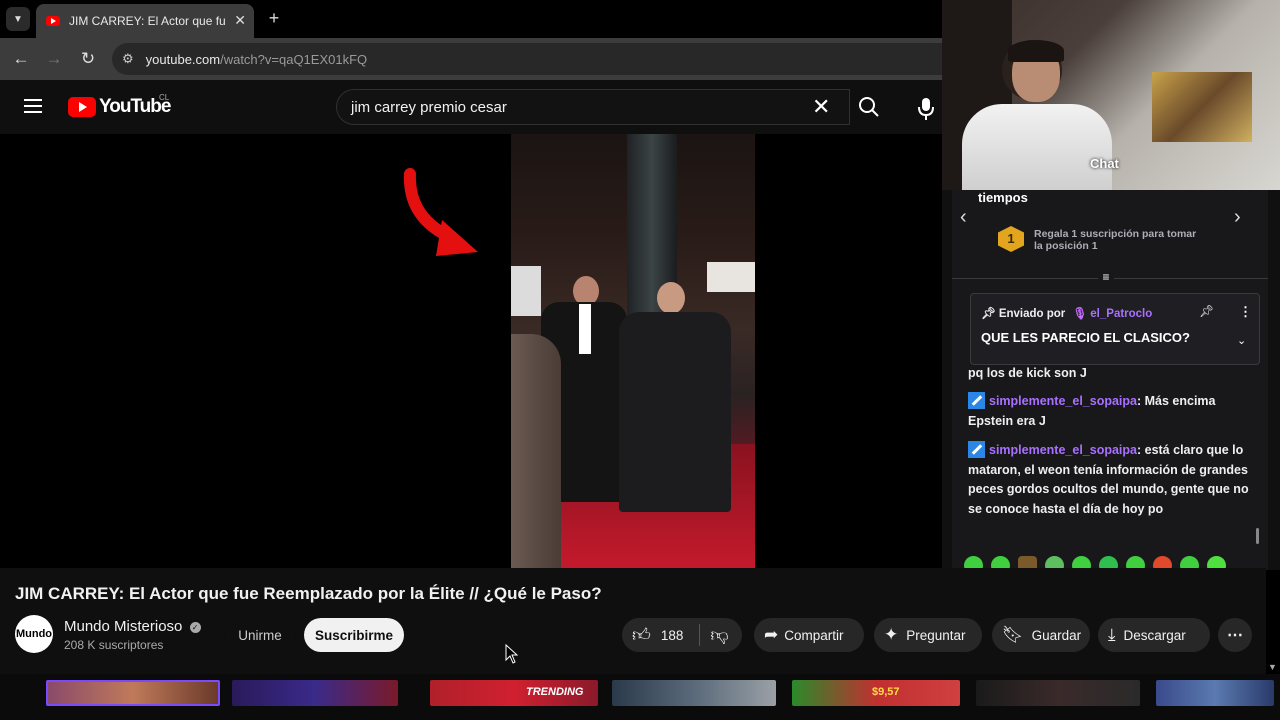 This screenshot has height=720, width=1280. What do you see at coordinates (1080, 314) in the screenshot?
I see `mic-badge-icon: 🎙︎` at bounding box center [1080, 314].